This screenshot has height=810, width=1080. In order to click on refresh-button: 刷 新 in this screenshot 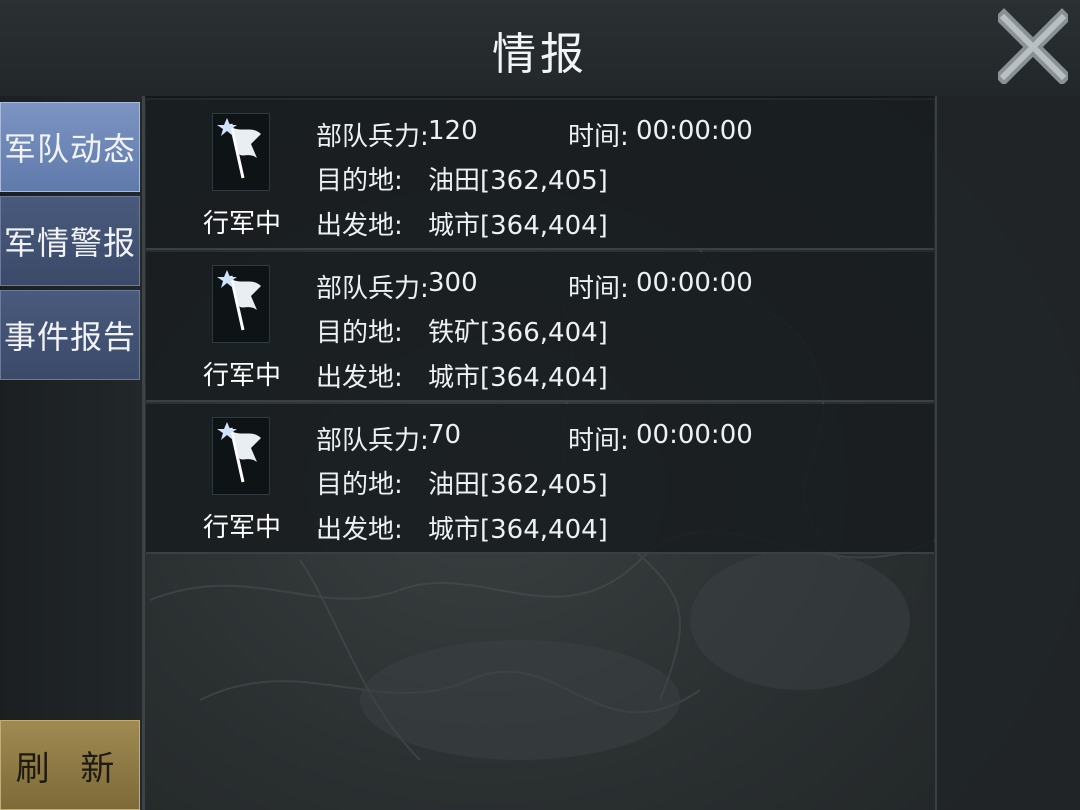, I will do `click(70, 765)`.